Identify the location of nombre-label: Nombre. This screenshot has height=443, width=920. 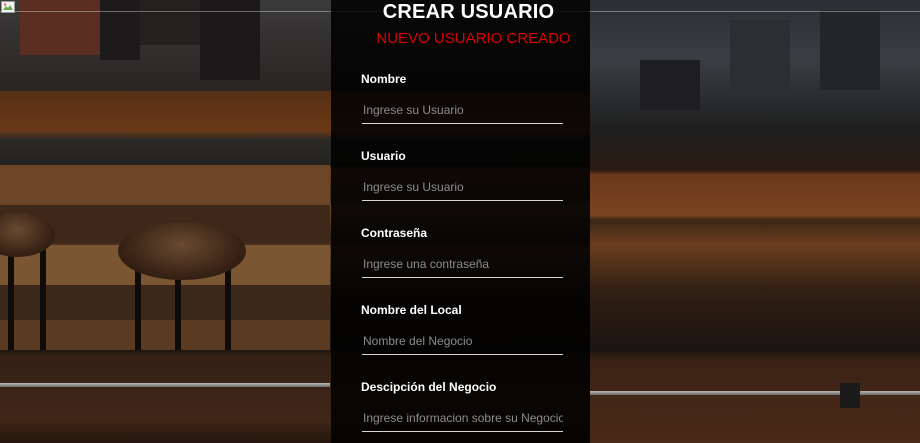
(384, 79).